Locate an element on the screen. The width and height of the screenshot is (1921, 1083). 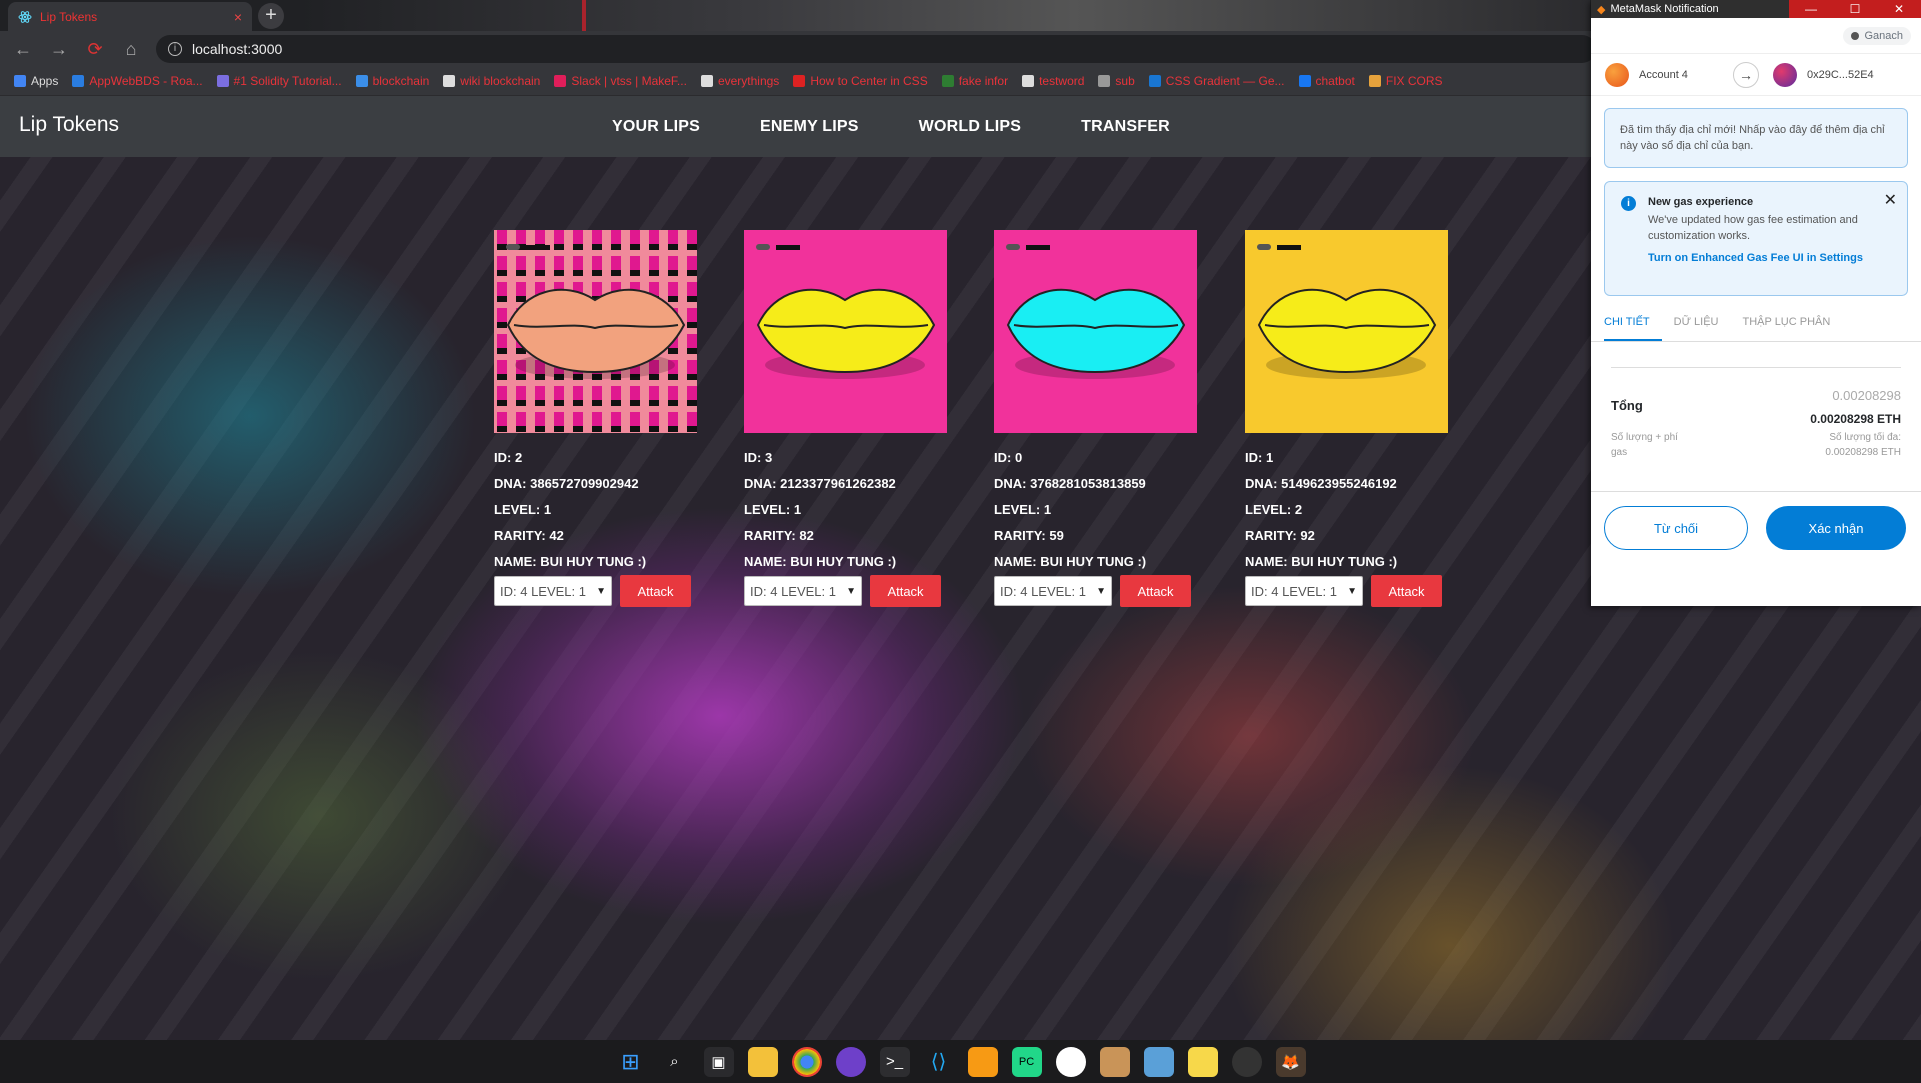
info-icon: i is located at coordinates (1628, 203).